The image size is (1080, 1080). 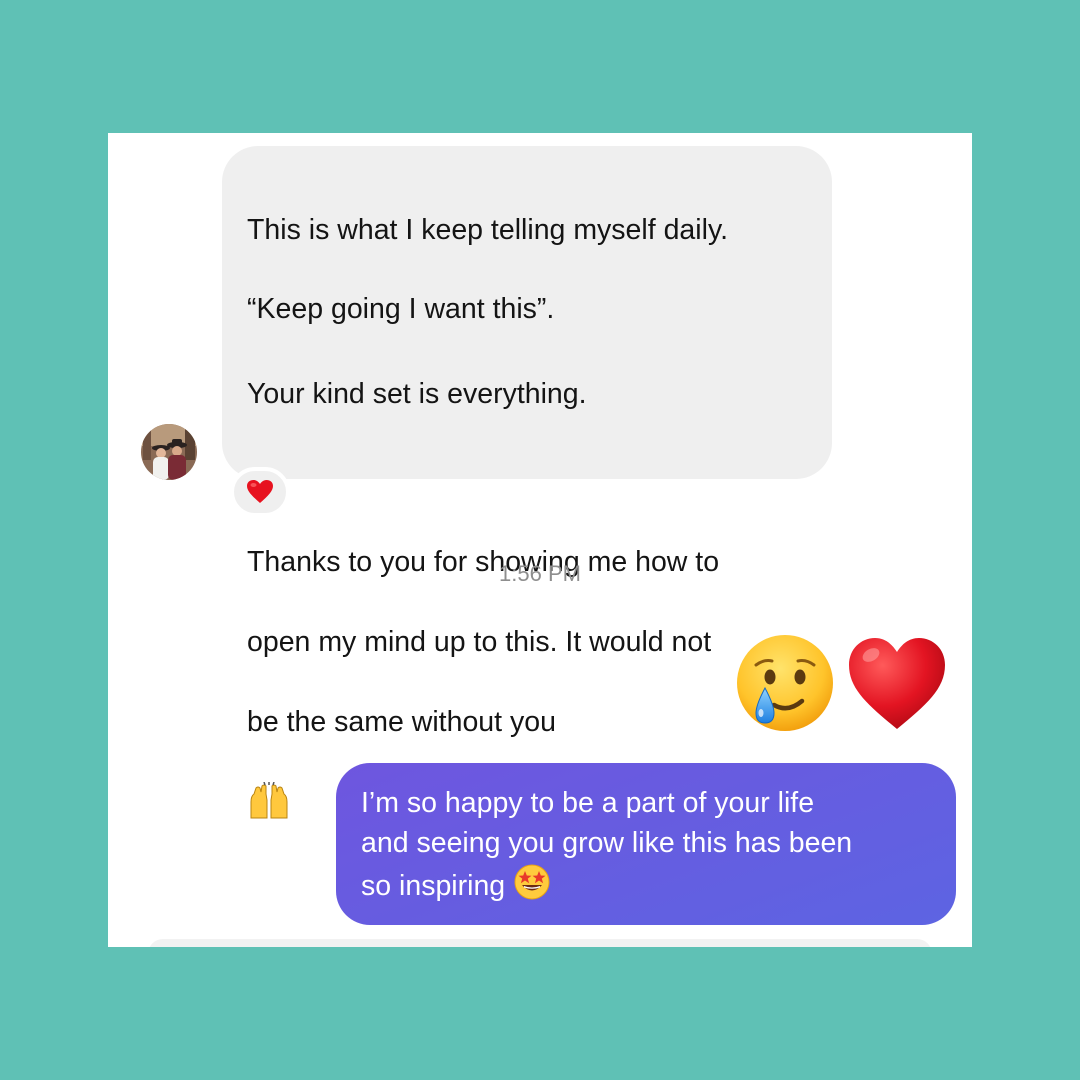 I want to click on message-line: so inspiring, so click(x=433, y=886).